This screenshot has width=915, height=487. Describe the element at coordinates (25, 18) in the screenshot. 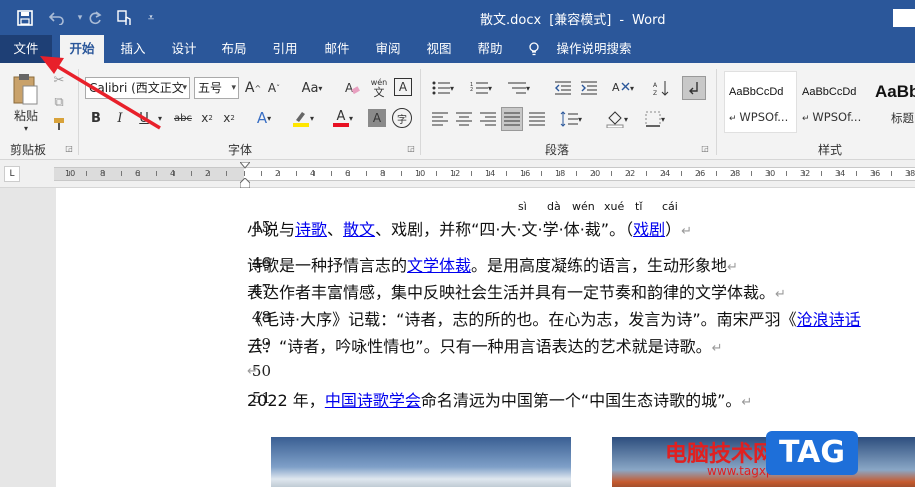

I see `save-icon` at that location.